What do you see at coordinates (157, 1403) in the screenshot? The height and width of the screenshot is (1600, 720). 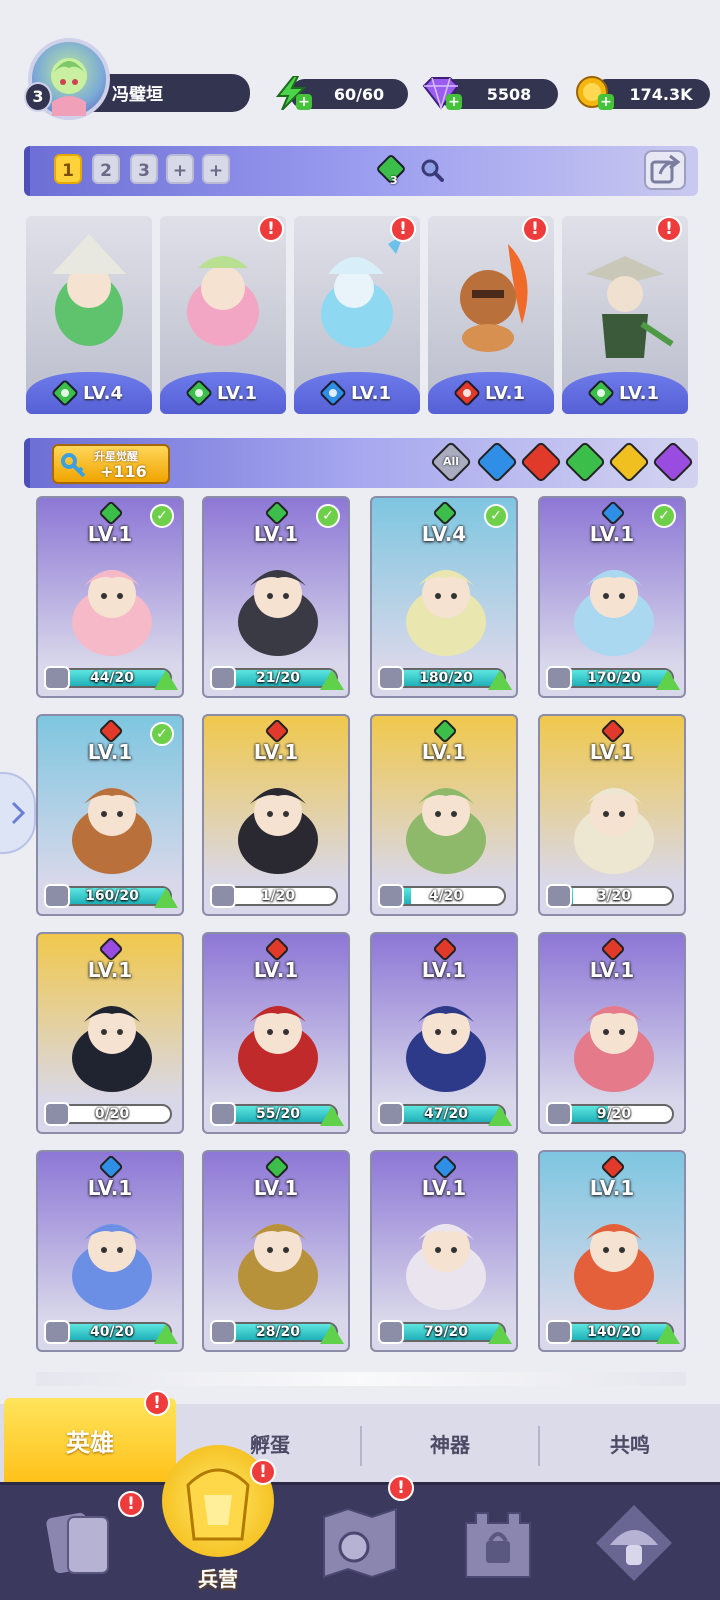 I see `tab-heroes-alert: !` at bounding box center [157, 1403].